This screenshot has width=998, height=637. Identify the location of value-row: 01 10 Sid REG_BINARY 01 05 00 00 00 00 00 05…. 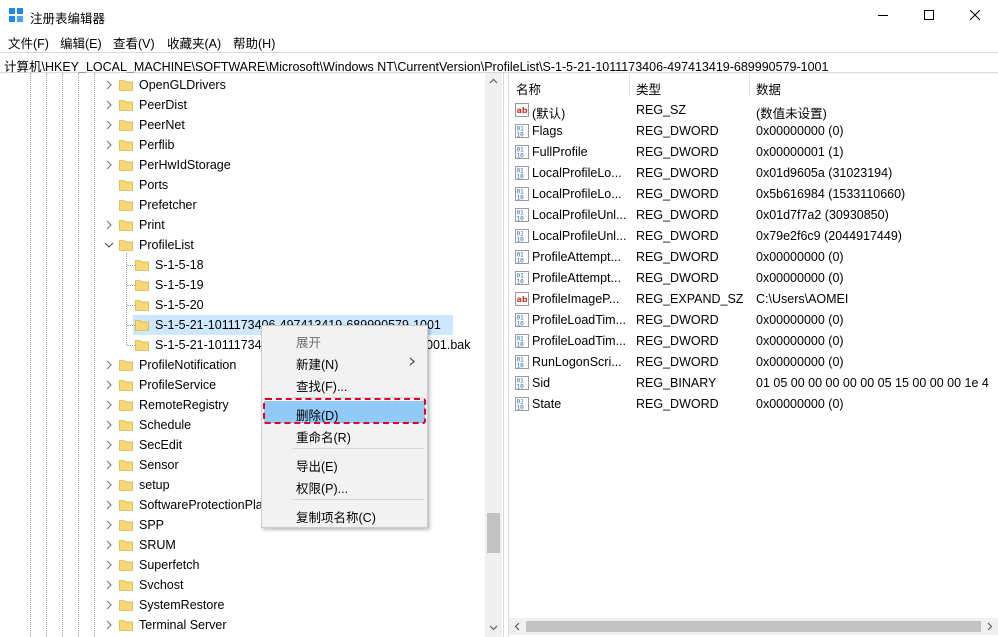
(753, 382).